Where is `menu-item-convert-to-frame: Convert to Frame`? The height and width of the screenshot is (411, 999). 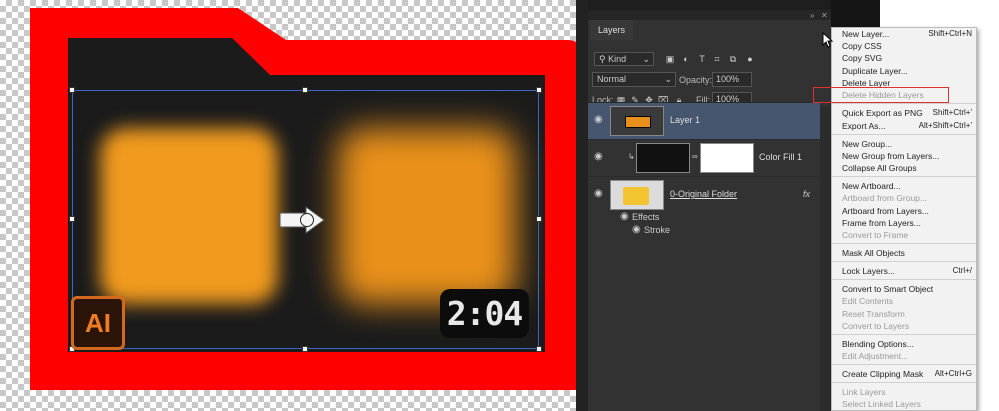 menu-item-convert-to-frame: Convert to Frame is located at coordinates (906, 235).